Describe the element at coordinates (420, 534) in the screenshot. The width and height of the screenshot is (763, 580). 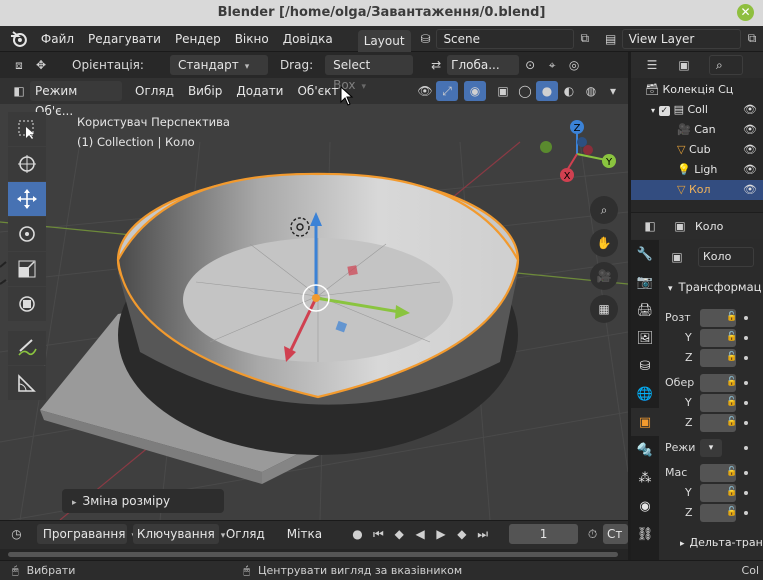
I see `play-reverse-icon: ◀` at that location.